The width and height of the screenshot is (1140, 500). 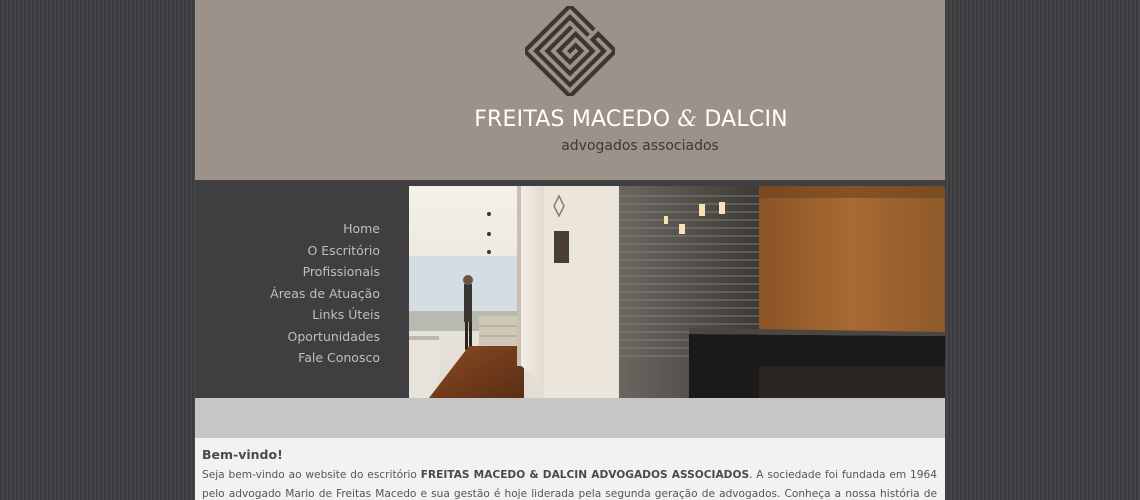 I want to click on nav-item-areas-de-atuacao: Áreas de Atuação, so click(x=287, y=294).